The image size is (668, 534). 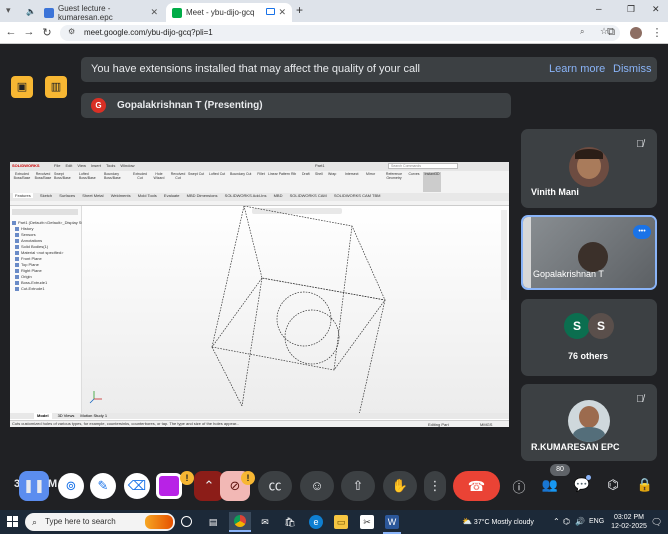 I want to click on sw-tool: Boundary Cut, so click(x=242, y=182).